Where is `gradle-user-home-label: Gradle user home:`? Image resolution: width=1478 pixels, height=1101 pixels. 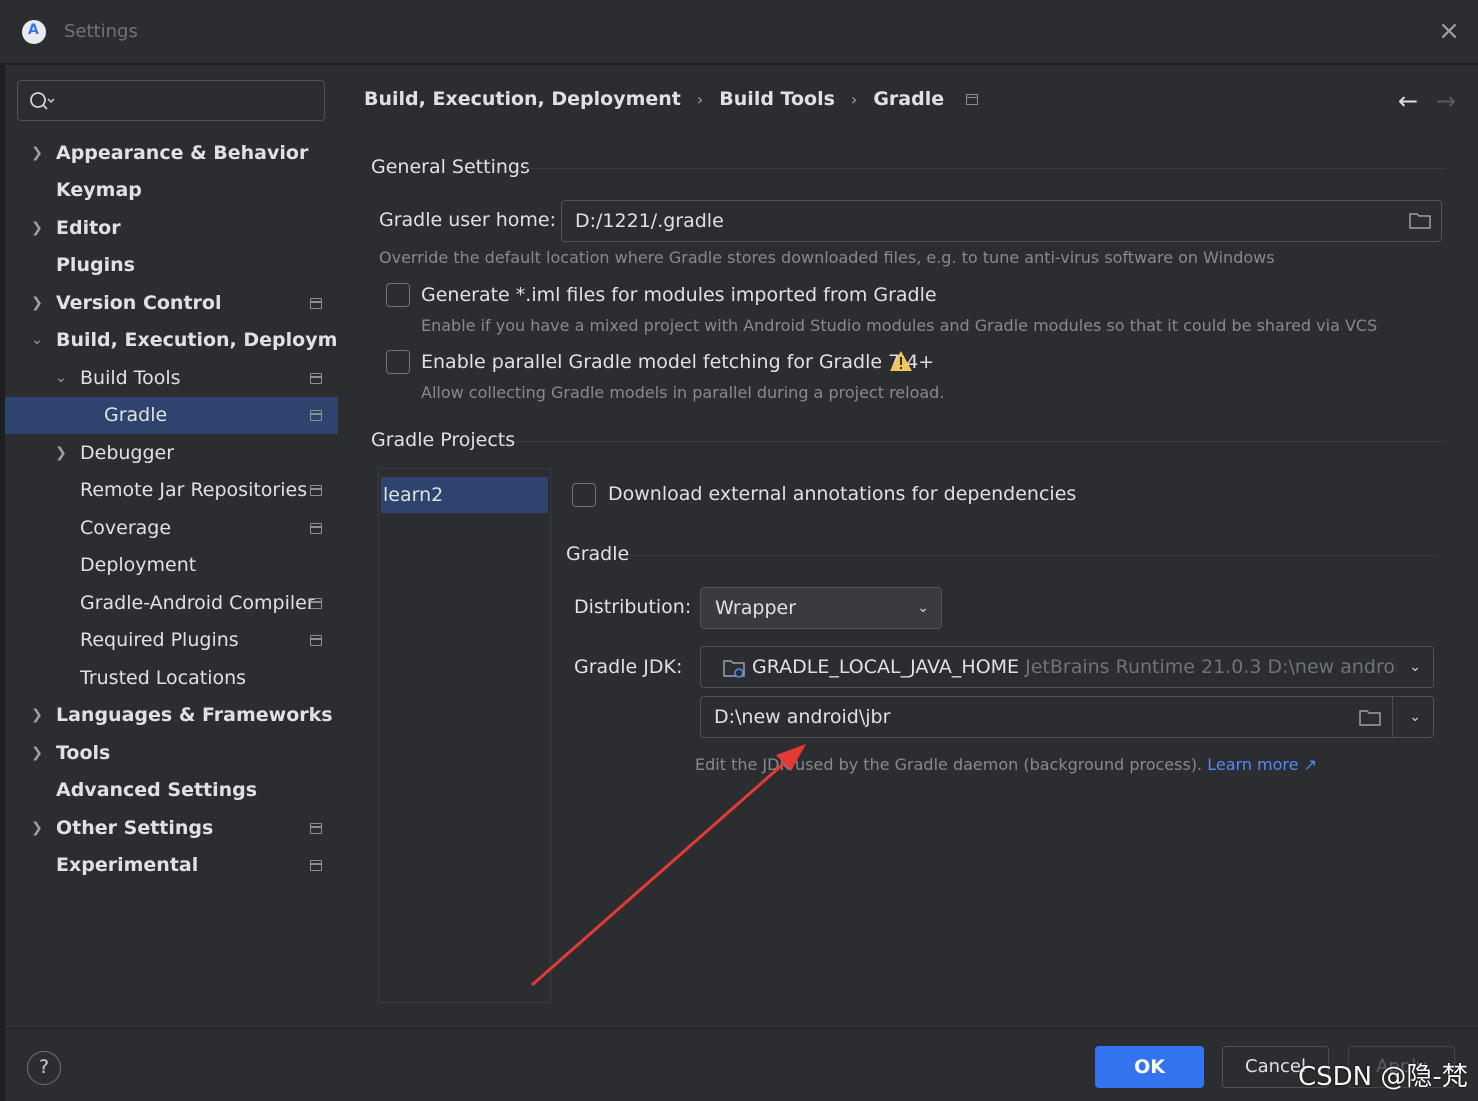 gradle-user-home-label: Gradle user home: is located at coordinates (467, 220).